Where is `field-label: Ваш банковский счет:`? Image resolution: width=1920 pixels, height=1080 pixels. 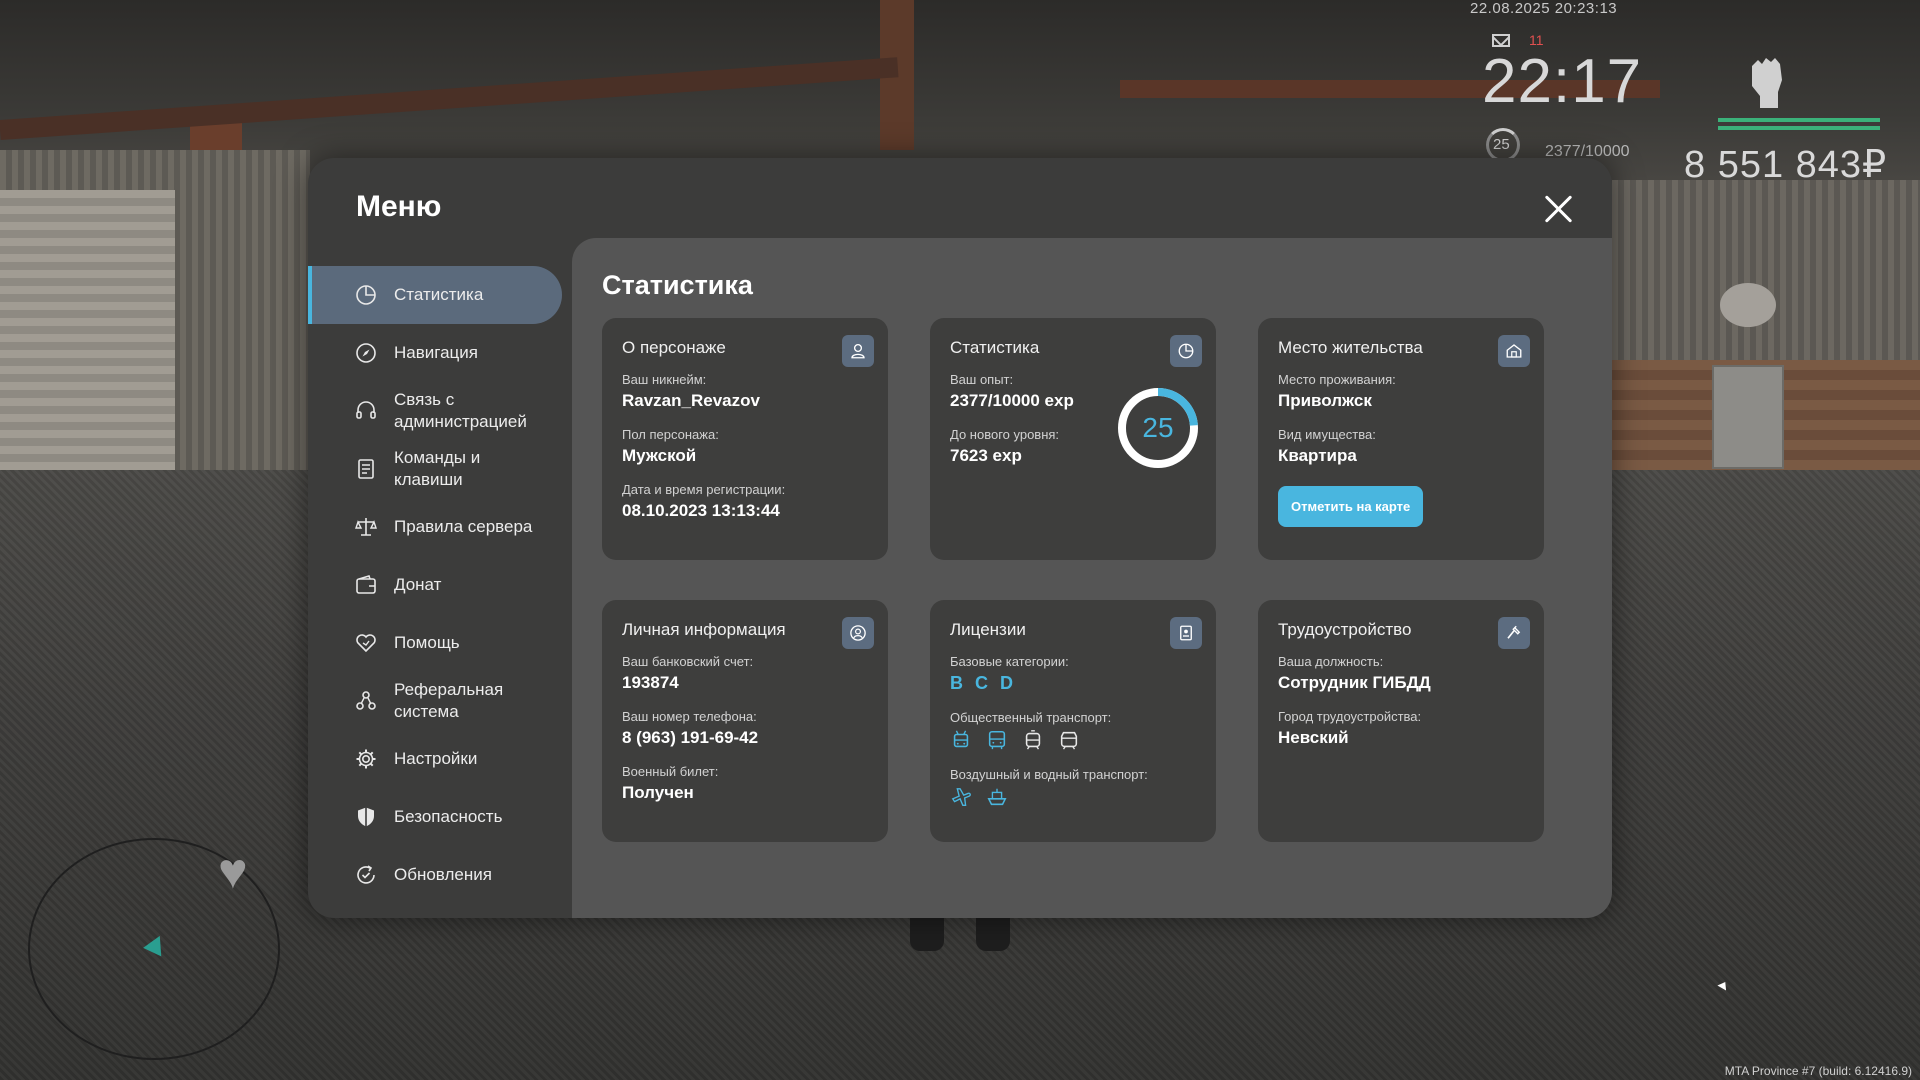
field-label: Ваш банковский счет: is located at coordinates (688, 661).